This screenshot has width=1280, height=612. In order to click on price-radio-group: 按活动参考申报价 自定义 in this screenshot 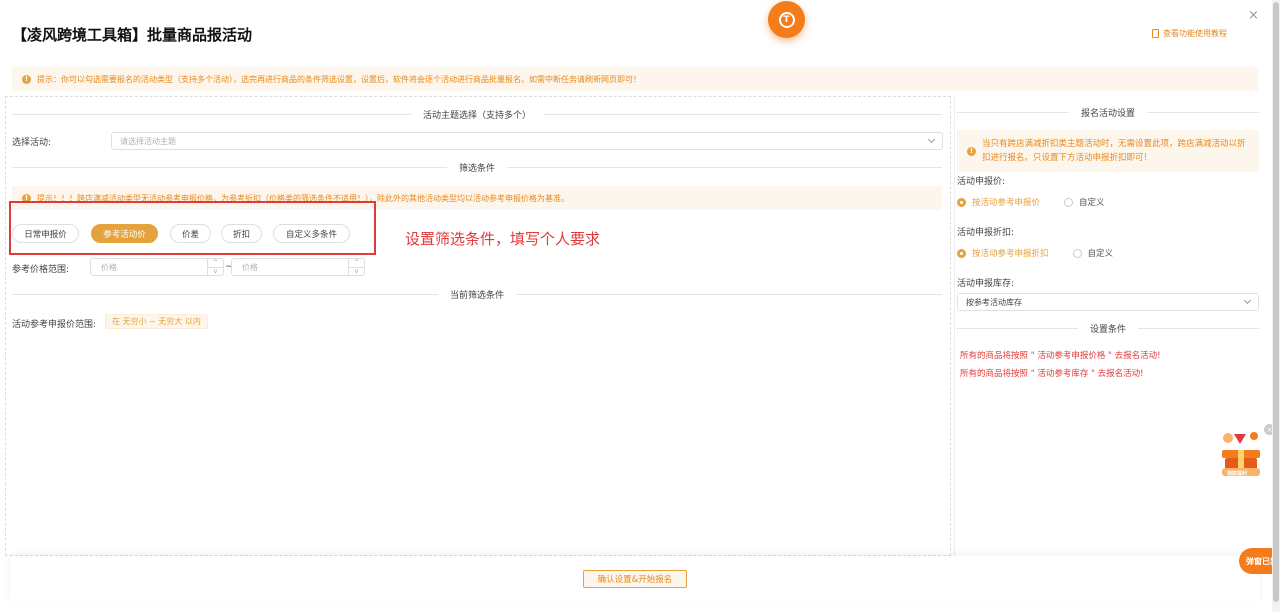, I will do `click(1031, 202)`.